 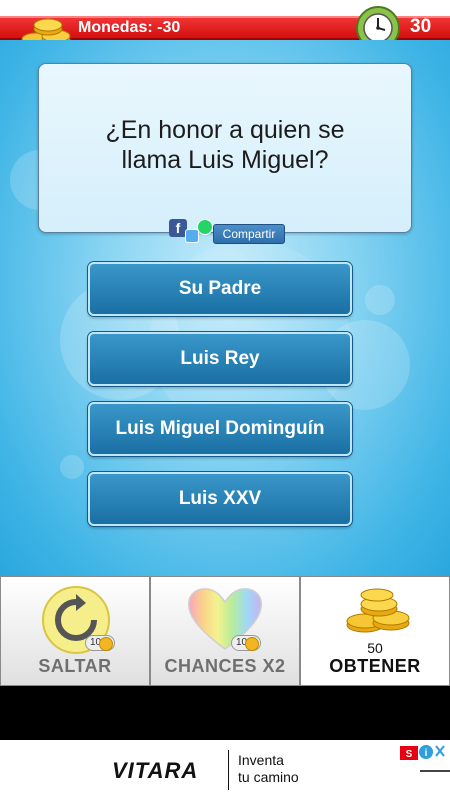 I want to click on get-coins-button: 50 OBTENER, so click(x=375, y=631).